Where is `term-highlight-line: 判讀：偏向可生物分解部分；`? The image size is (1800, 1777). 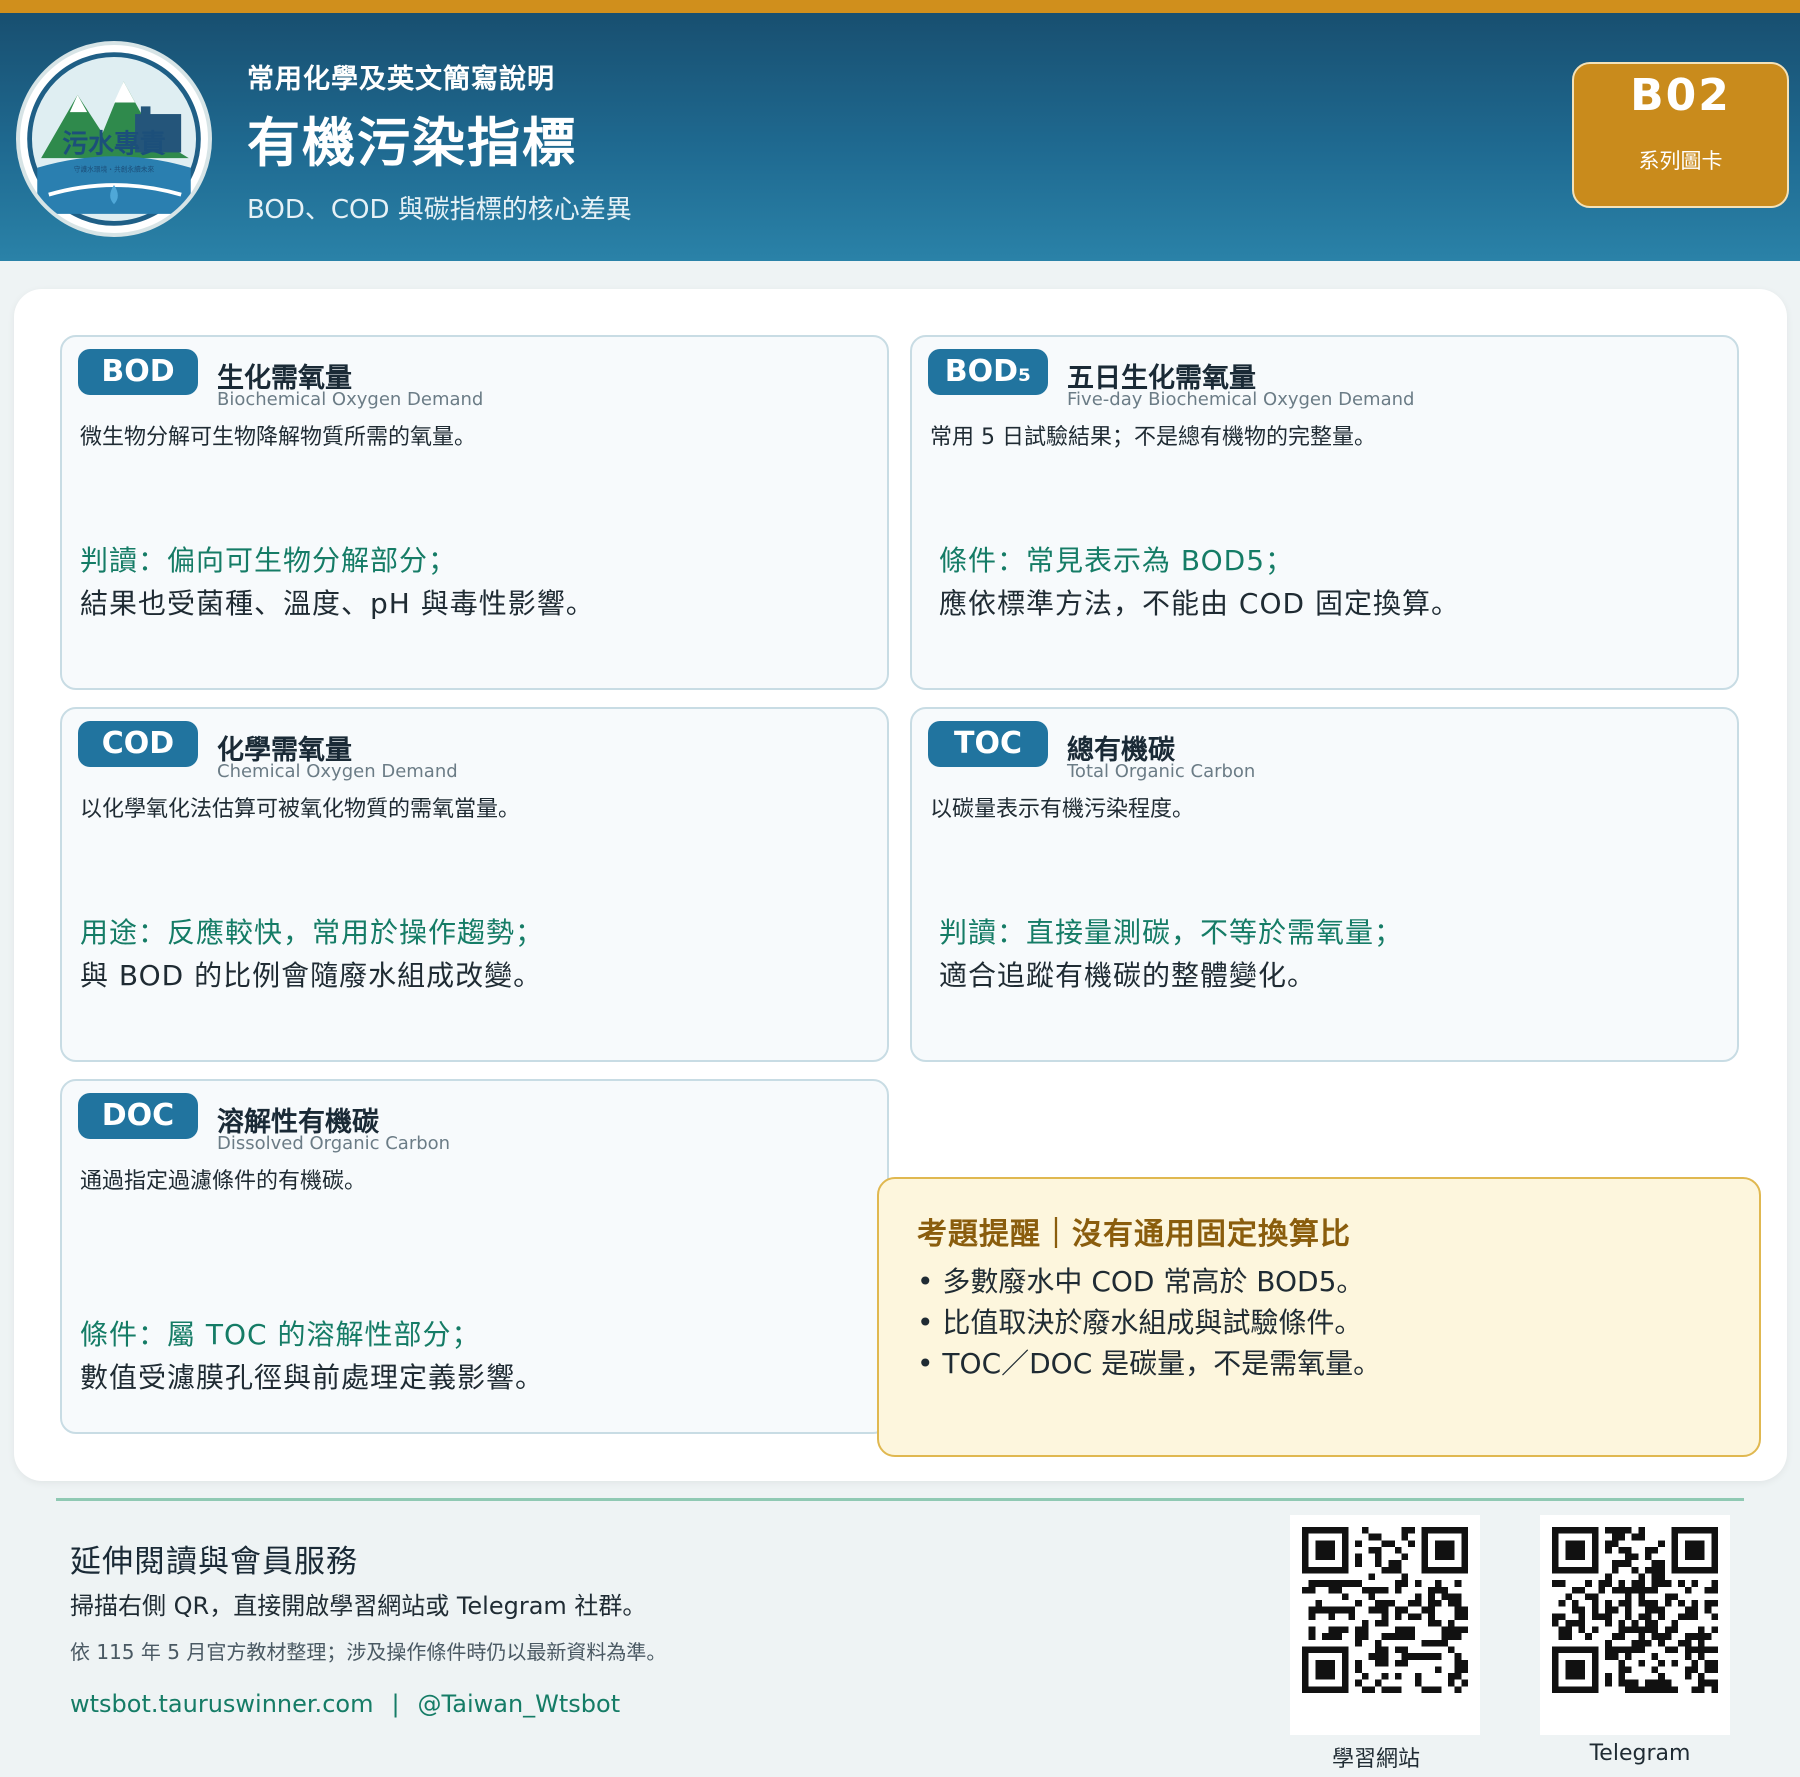
term-highlight-line: 判讀：偏向可生物分解部分； is located at coordinates (269, 560).